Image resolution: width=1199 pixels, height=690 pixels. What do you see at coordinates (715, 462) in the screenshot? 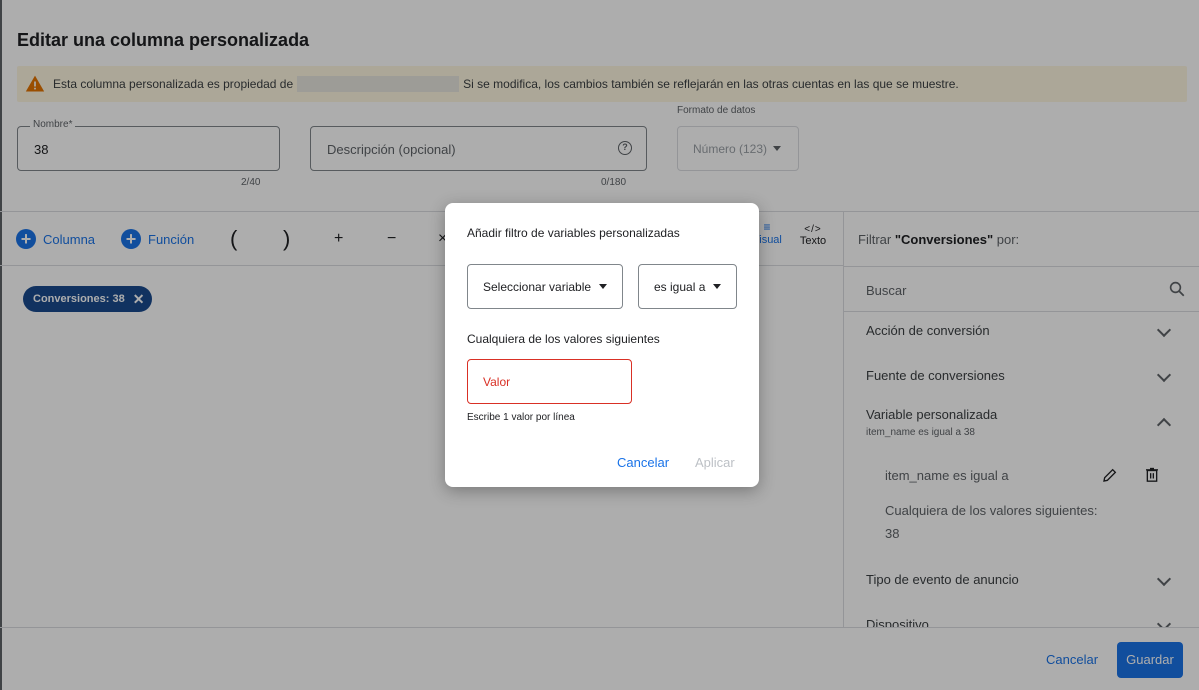
I see `dialog-apply-button: Aplicar` at bounding box center [715, 462].